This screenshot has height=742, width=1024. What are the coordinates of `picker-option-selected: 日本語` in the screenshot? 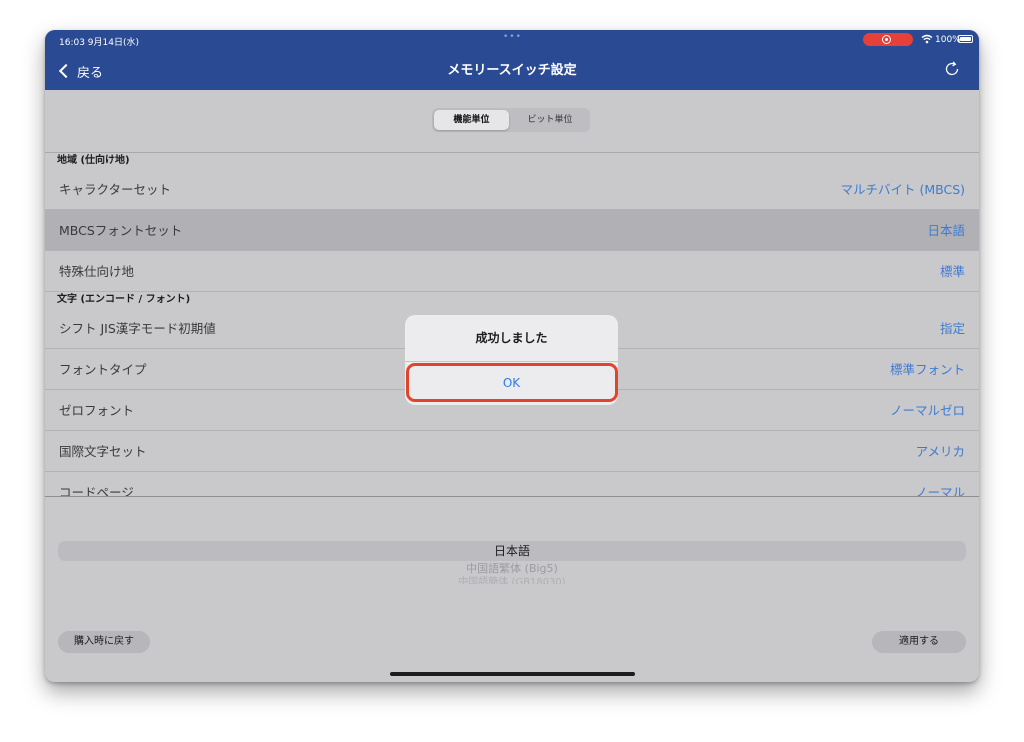 It's located at (512, 551).